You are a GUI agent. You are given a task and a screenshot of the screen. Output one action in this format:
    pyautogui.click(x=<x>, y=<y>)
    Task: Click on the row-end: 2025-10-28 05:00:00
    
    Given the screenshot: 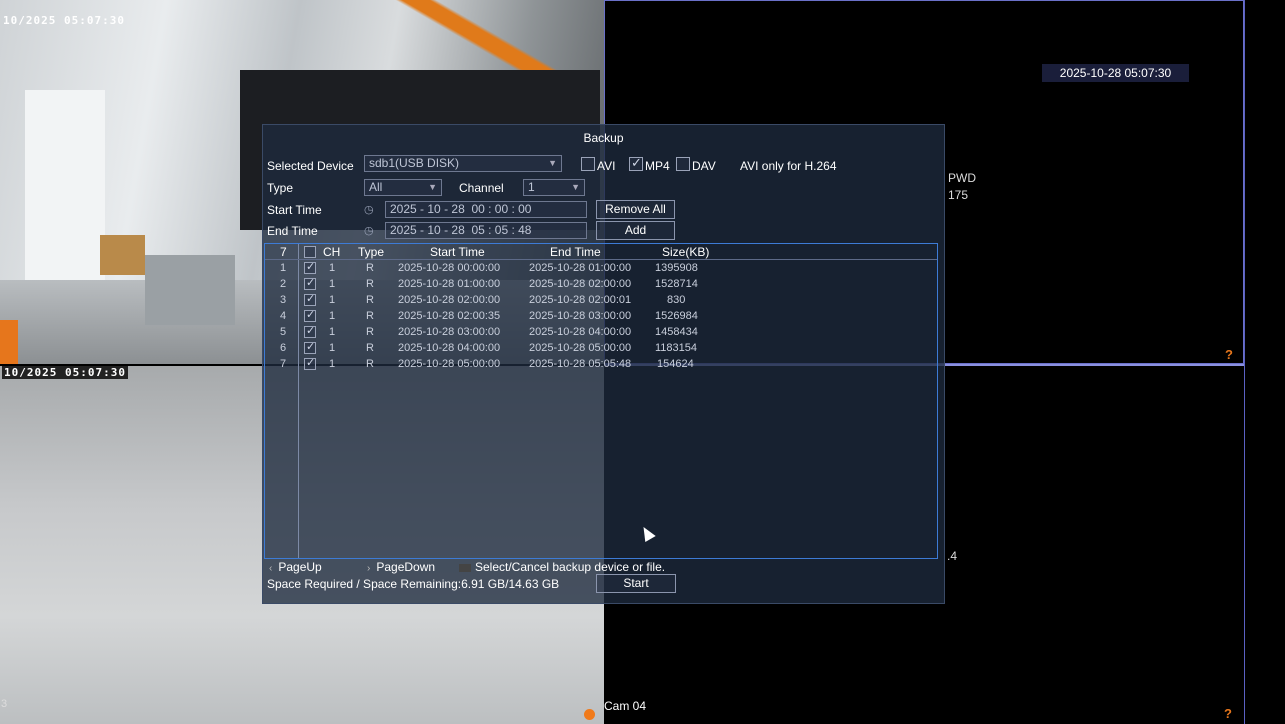 What is the action you would take?
    pyautogui.click(x=580, y=348)
    